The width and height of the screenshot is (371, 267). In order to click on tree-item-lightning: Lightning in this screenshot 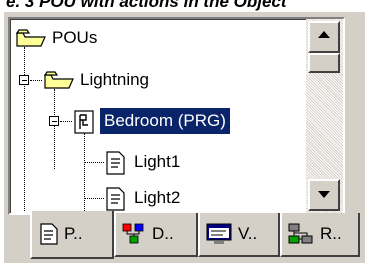, I will do `click(98, 80)`.